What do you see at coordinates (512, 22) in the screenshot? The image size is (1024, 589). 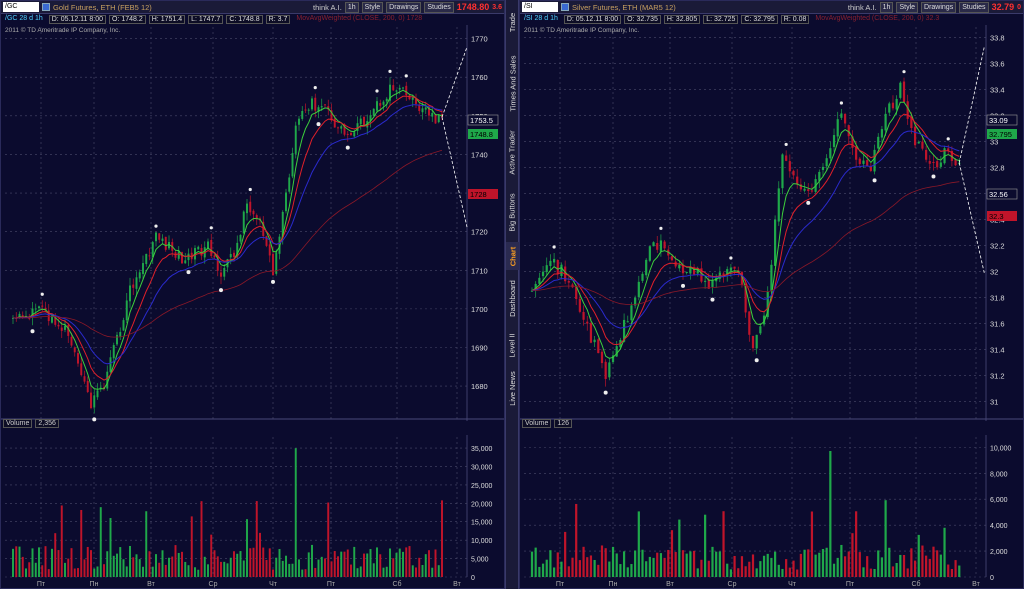 I see `side-tab-trade: Trade` at bounding box center [512, 22].